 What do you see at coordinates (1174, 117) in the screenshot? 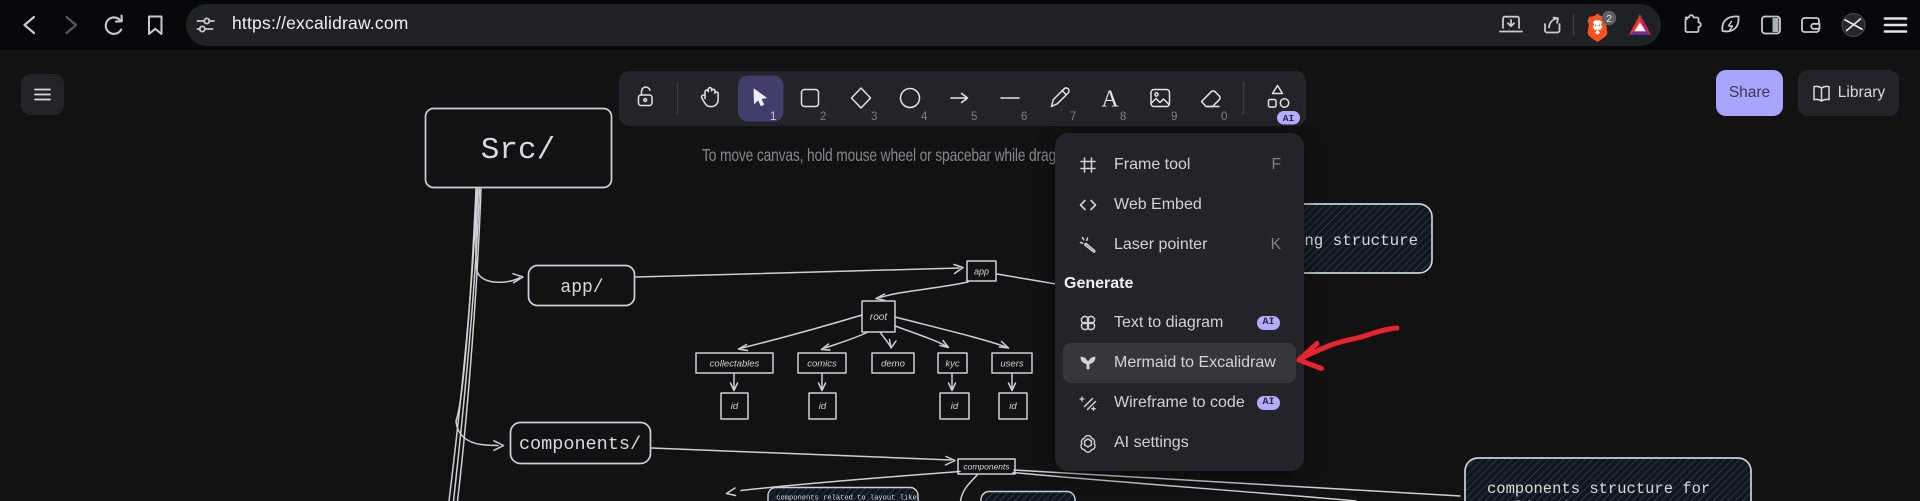
I see `svg-text: 9` at bounding box center [1174, 117].